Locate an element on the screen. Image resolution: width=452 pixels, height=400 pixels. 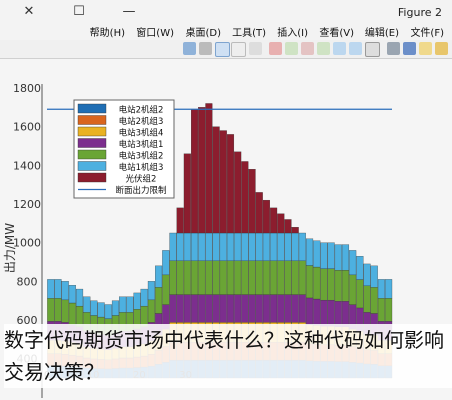
y-tick-label: 1200 is located at coordinates (27, 204).